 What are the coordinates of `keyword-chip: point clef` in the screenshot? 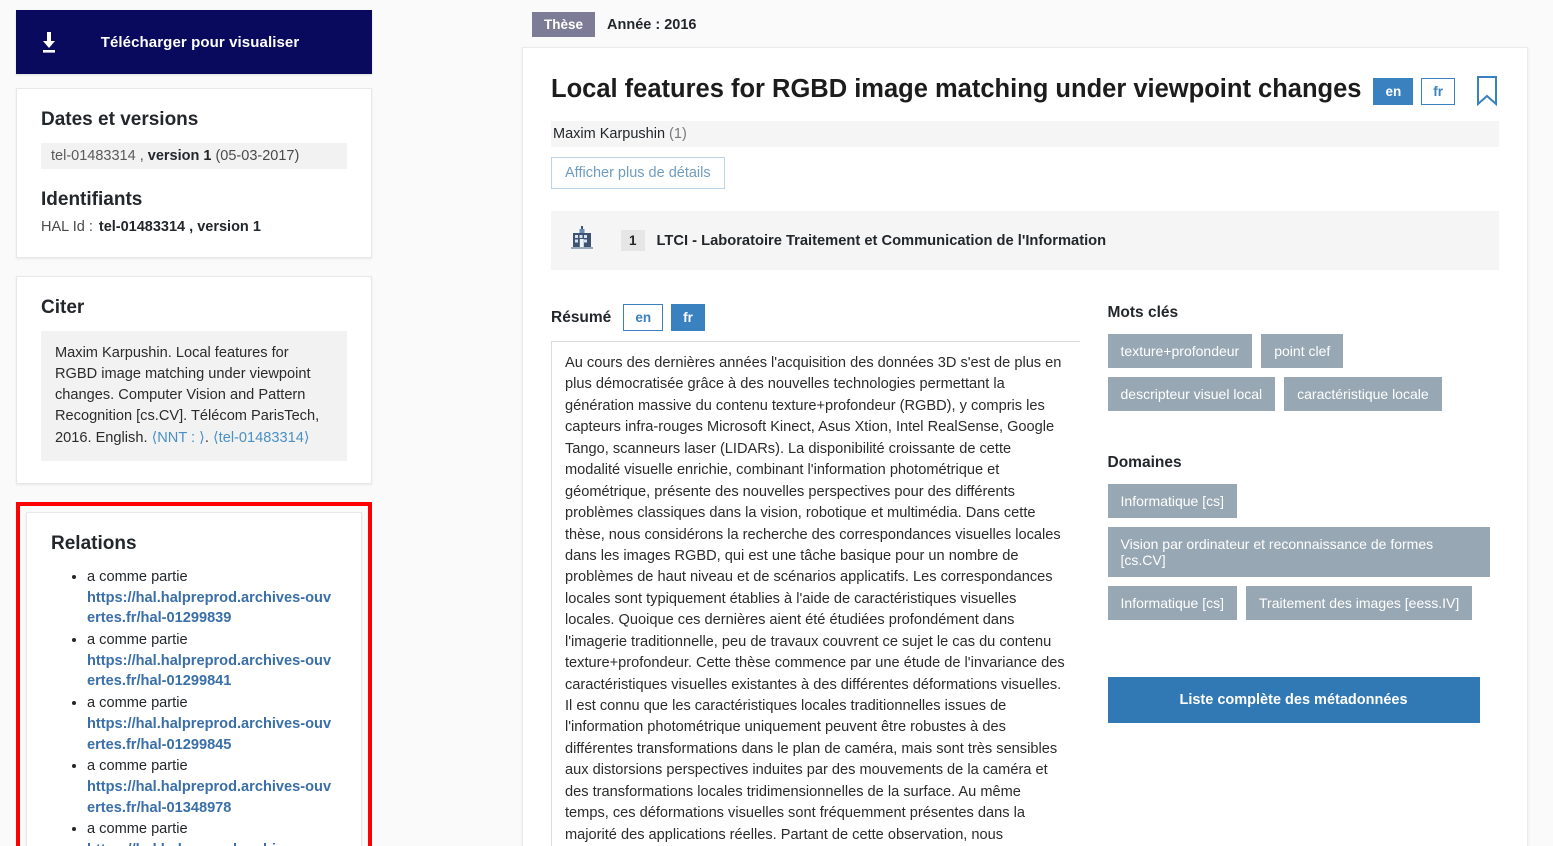 It's located at (1302, 351).